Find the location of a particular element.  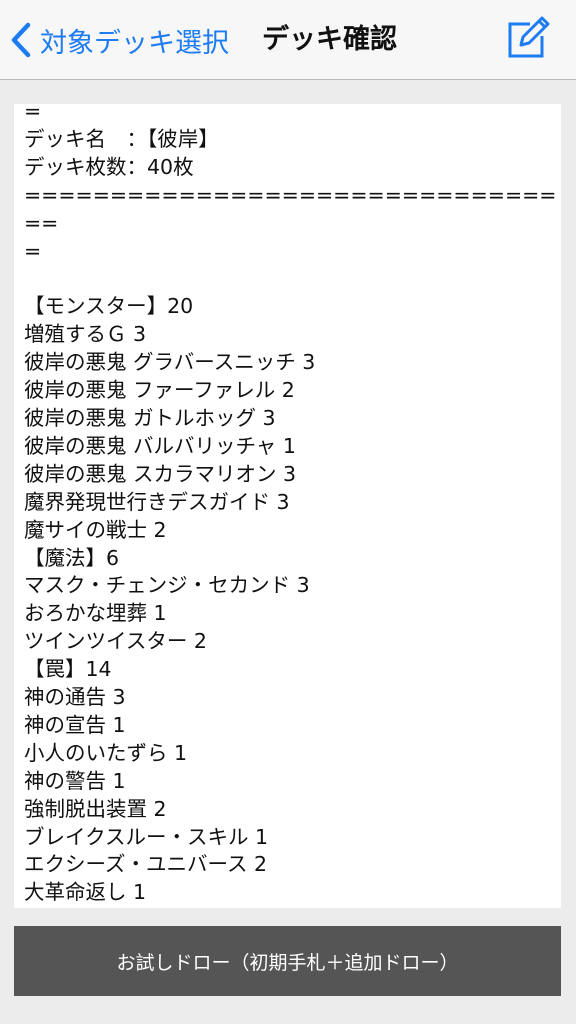

edit-button is located at coordinates (527, 39).